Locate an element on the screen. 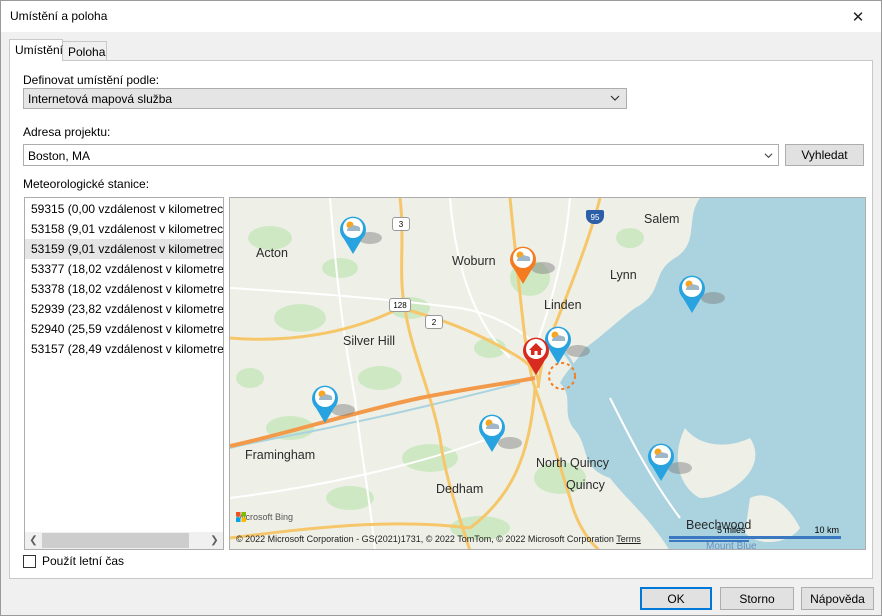  list-item: 53159 (9,01 vzdálenost v kilometrech) is located at coordinates (124, 249).